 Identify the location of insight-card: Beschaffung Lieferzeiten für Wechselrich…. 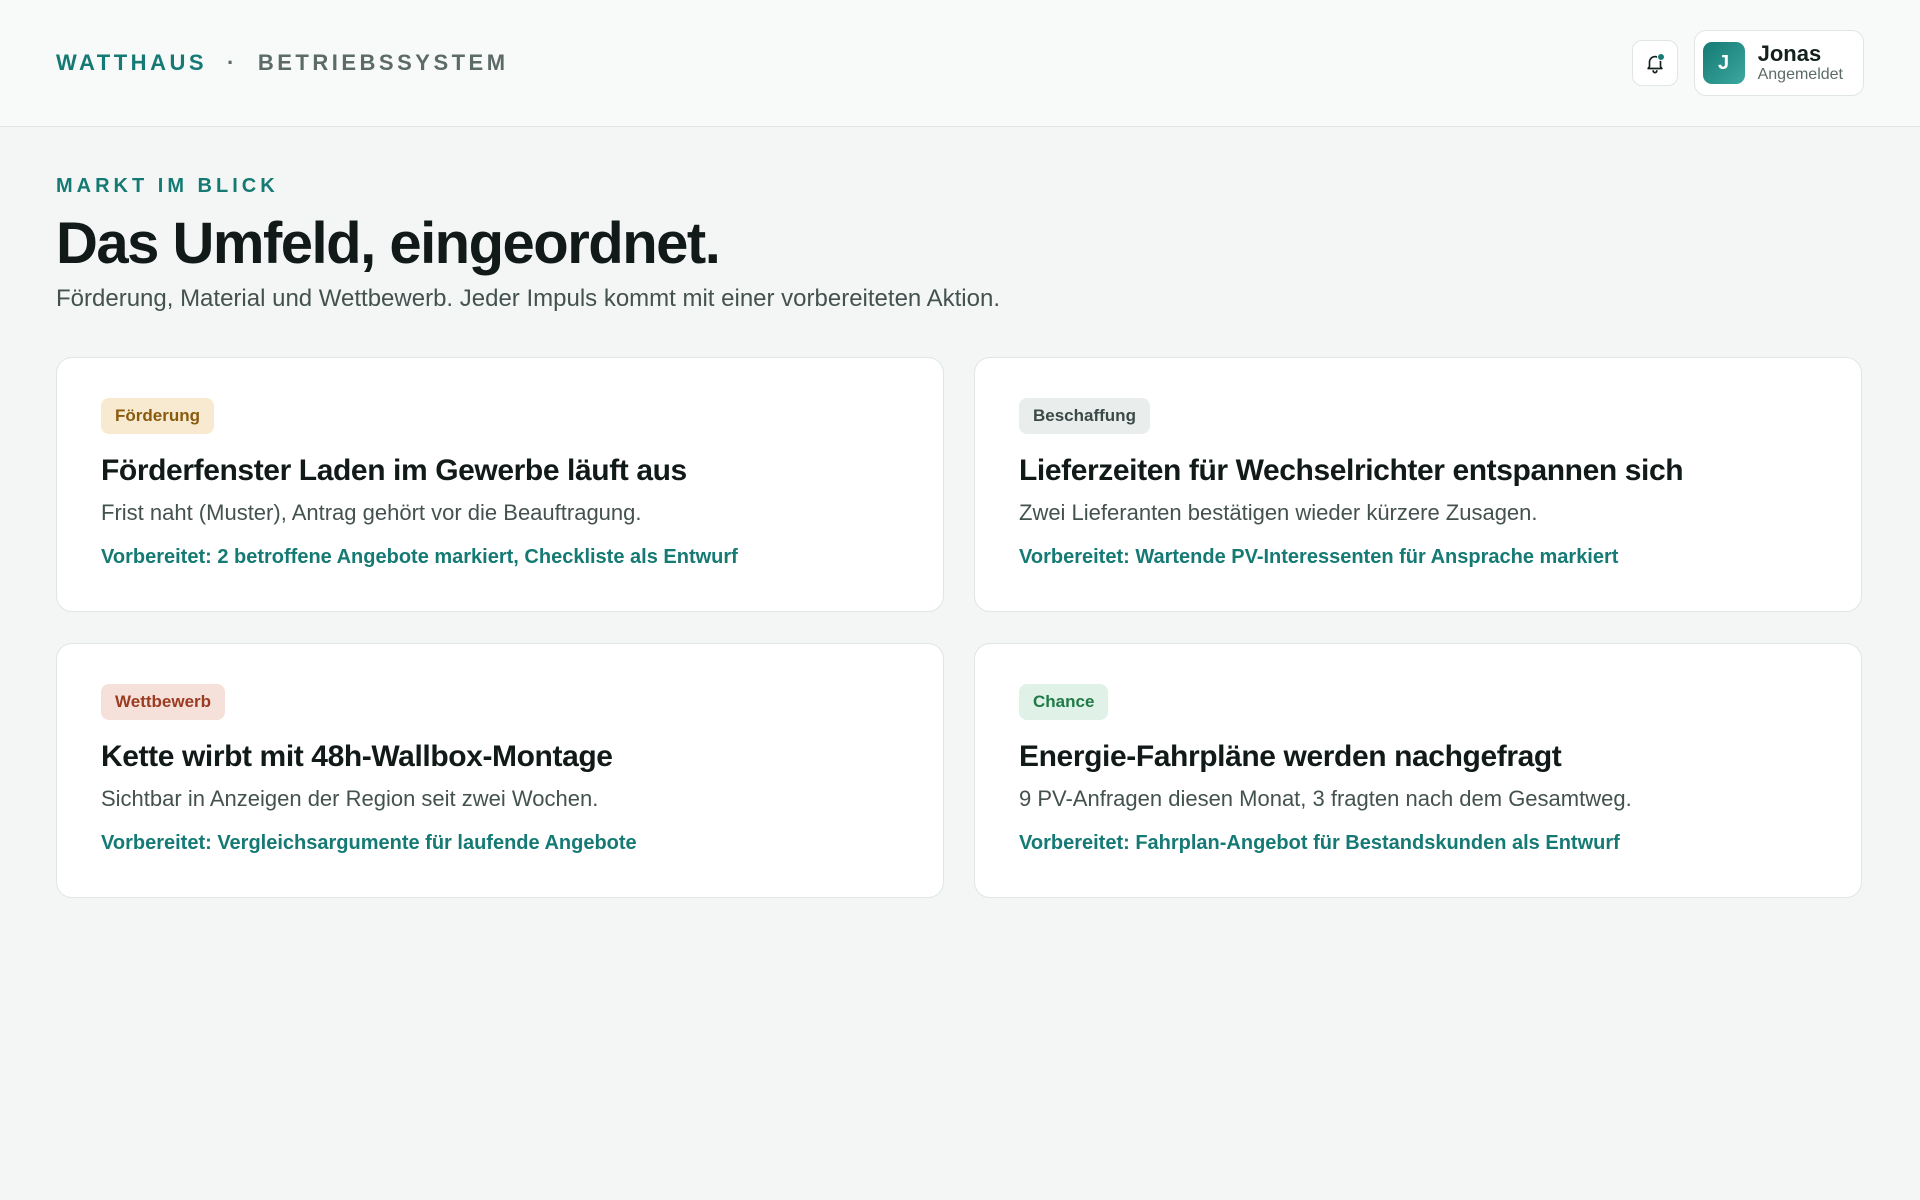
(1418, 484).